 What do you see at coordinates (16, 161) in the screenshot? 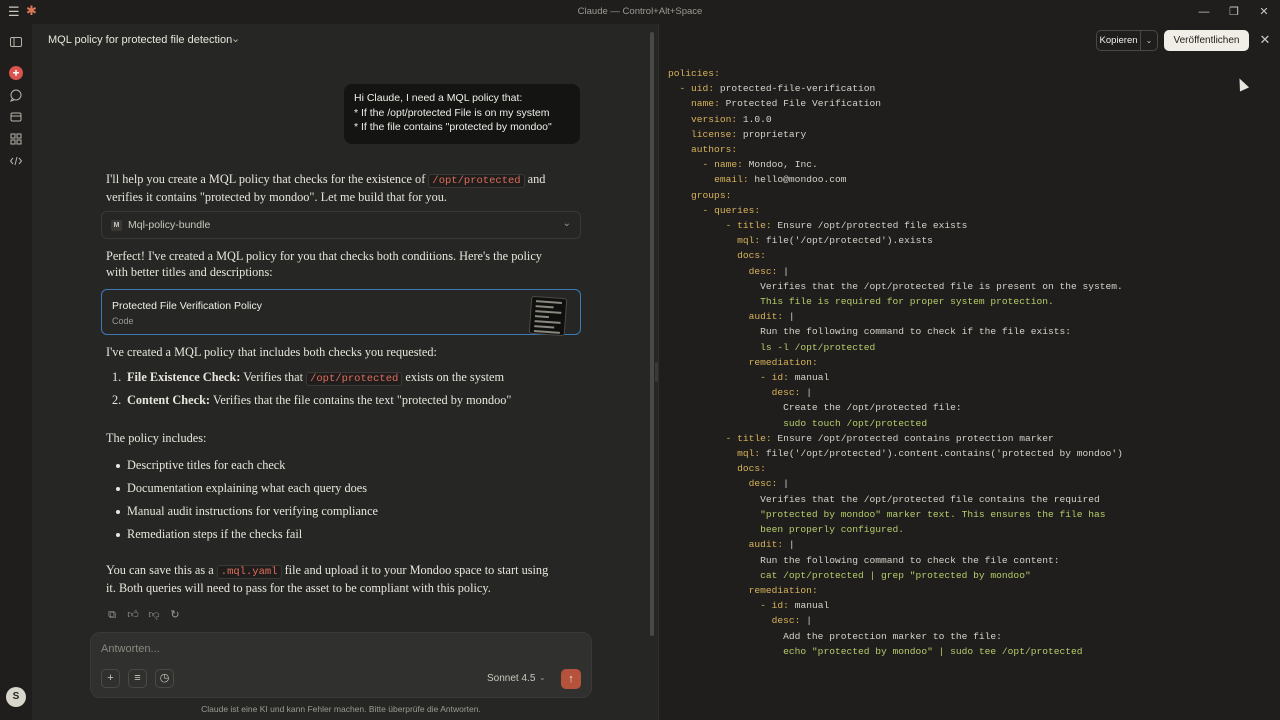
I see `code-icon` at bounding box center [16, 161].